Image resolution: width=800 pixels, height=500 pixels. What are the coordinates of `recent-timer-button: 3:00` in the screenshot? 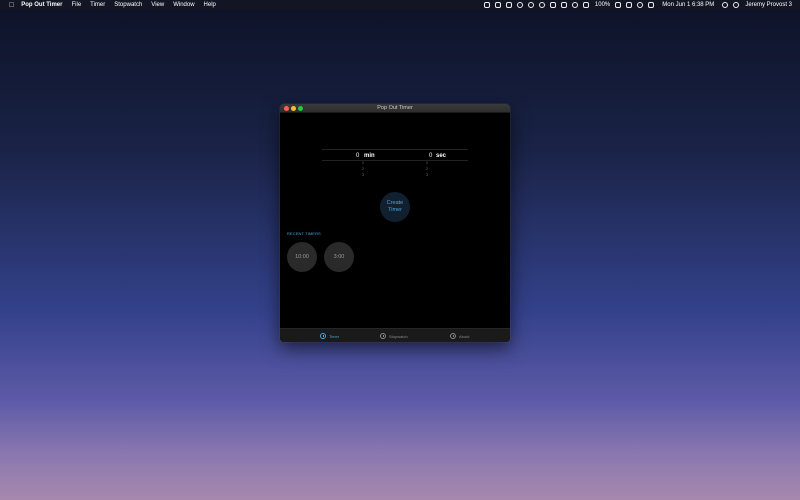 It's located at (339, 257).